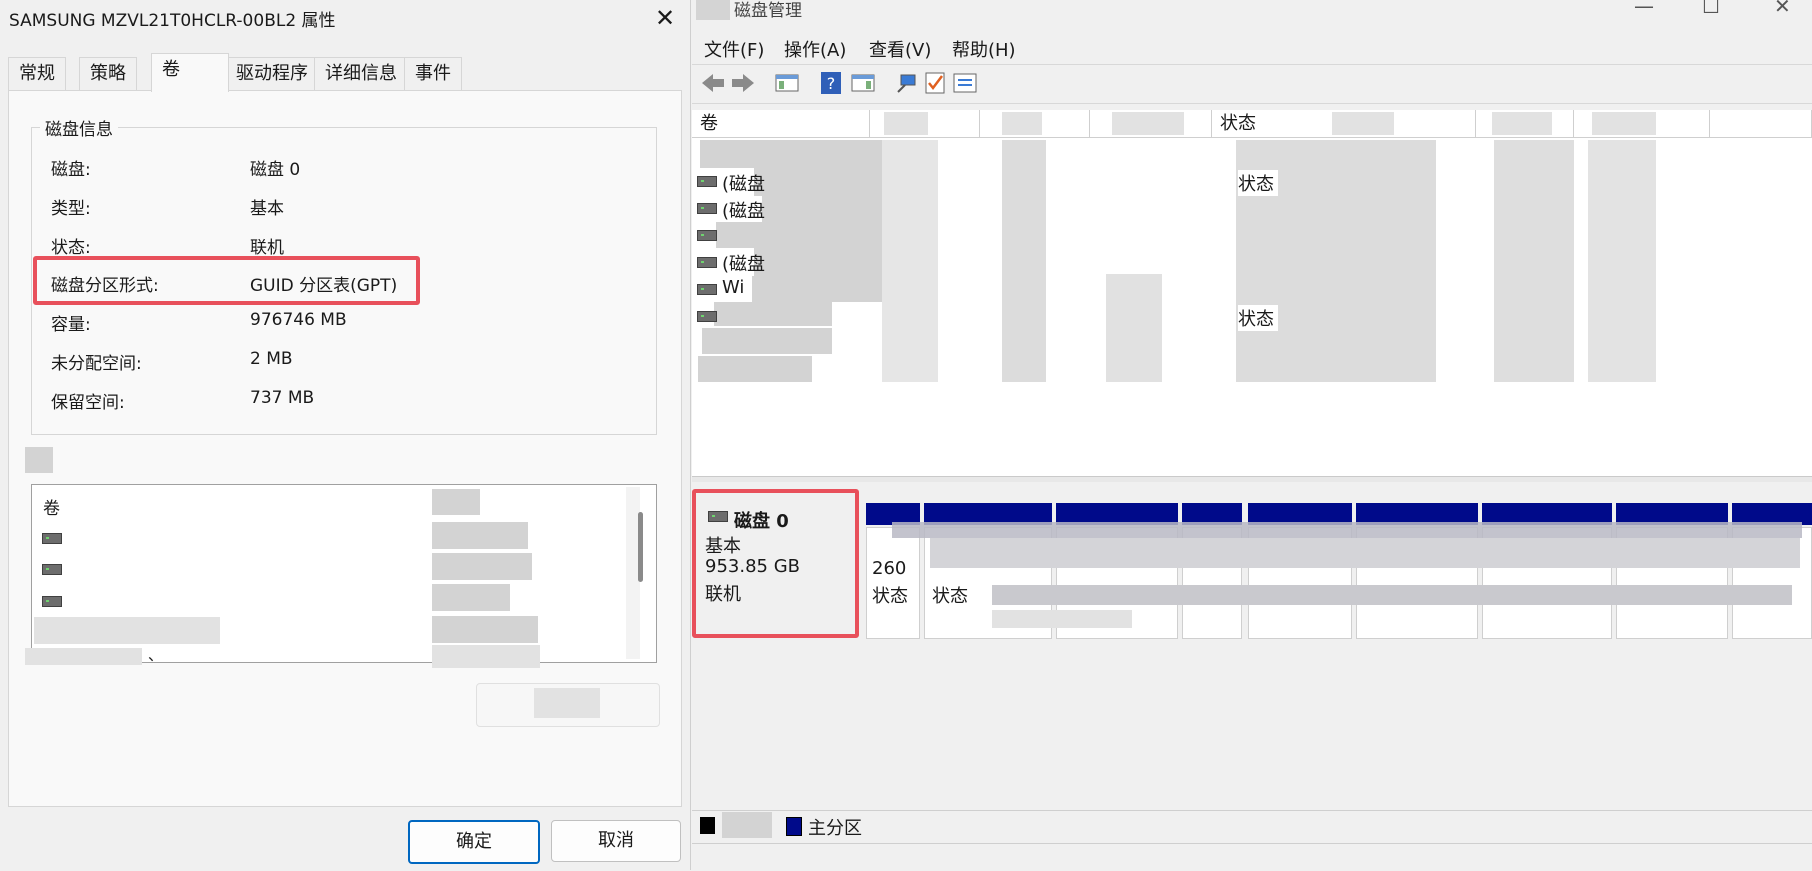 The height and width of the screenshot is (871, 1812). I want to click on menu-file: 文件(F), so click(734, 49).